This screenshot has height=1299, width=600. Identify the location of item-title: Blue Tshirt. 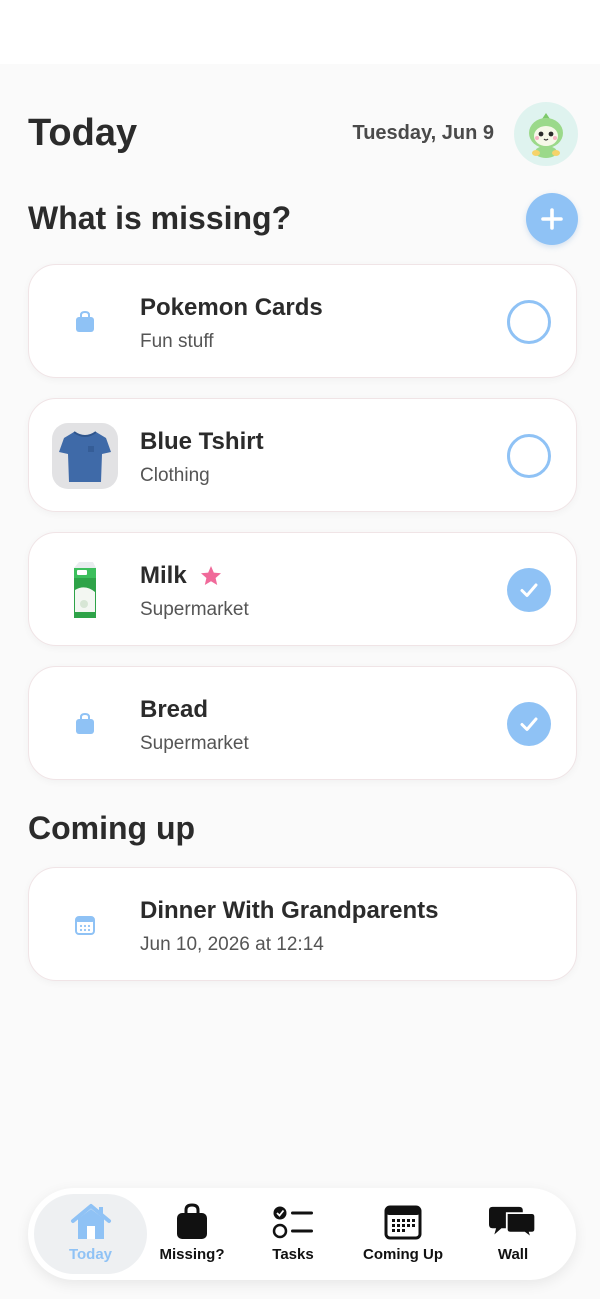
(202, 442).